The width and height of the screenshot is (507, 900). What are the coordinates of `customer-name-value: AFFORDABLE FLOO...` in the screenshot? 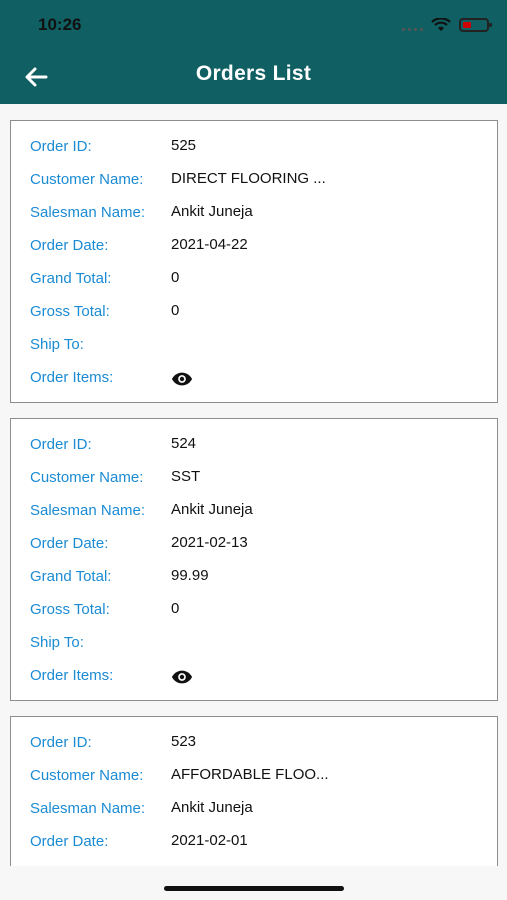 It's located at (250, 774).